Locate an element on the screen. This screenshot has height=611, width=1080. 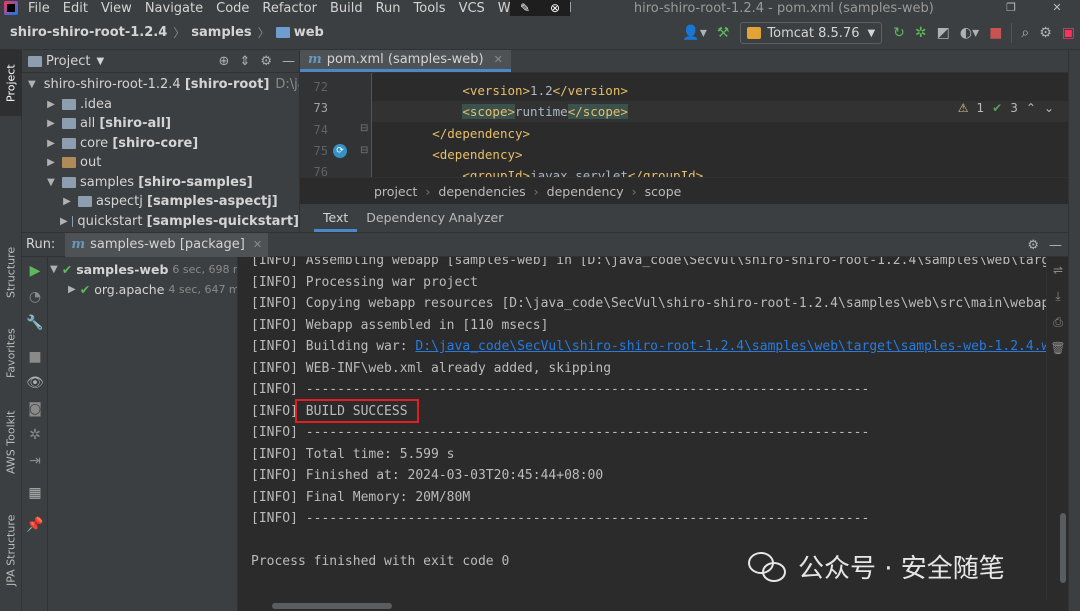
run-tree-row: ▼ ✔ samples-web 6 sec, 698 ms is located at coordinates (142, 269).